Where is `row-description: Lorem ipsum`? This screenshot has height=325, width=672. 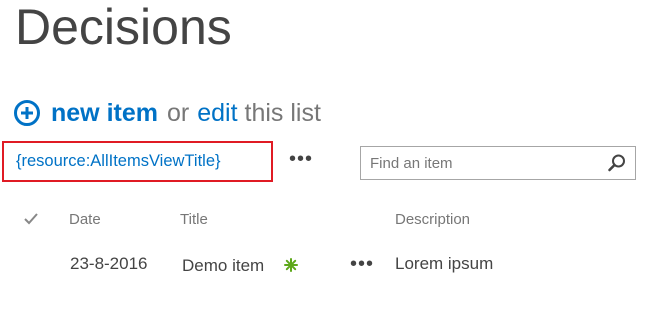 row-description: Lorem ipsum is located at coordinates (444, 263).